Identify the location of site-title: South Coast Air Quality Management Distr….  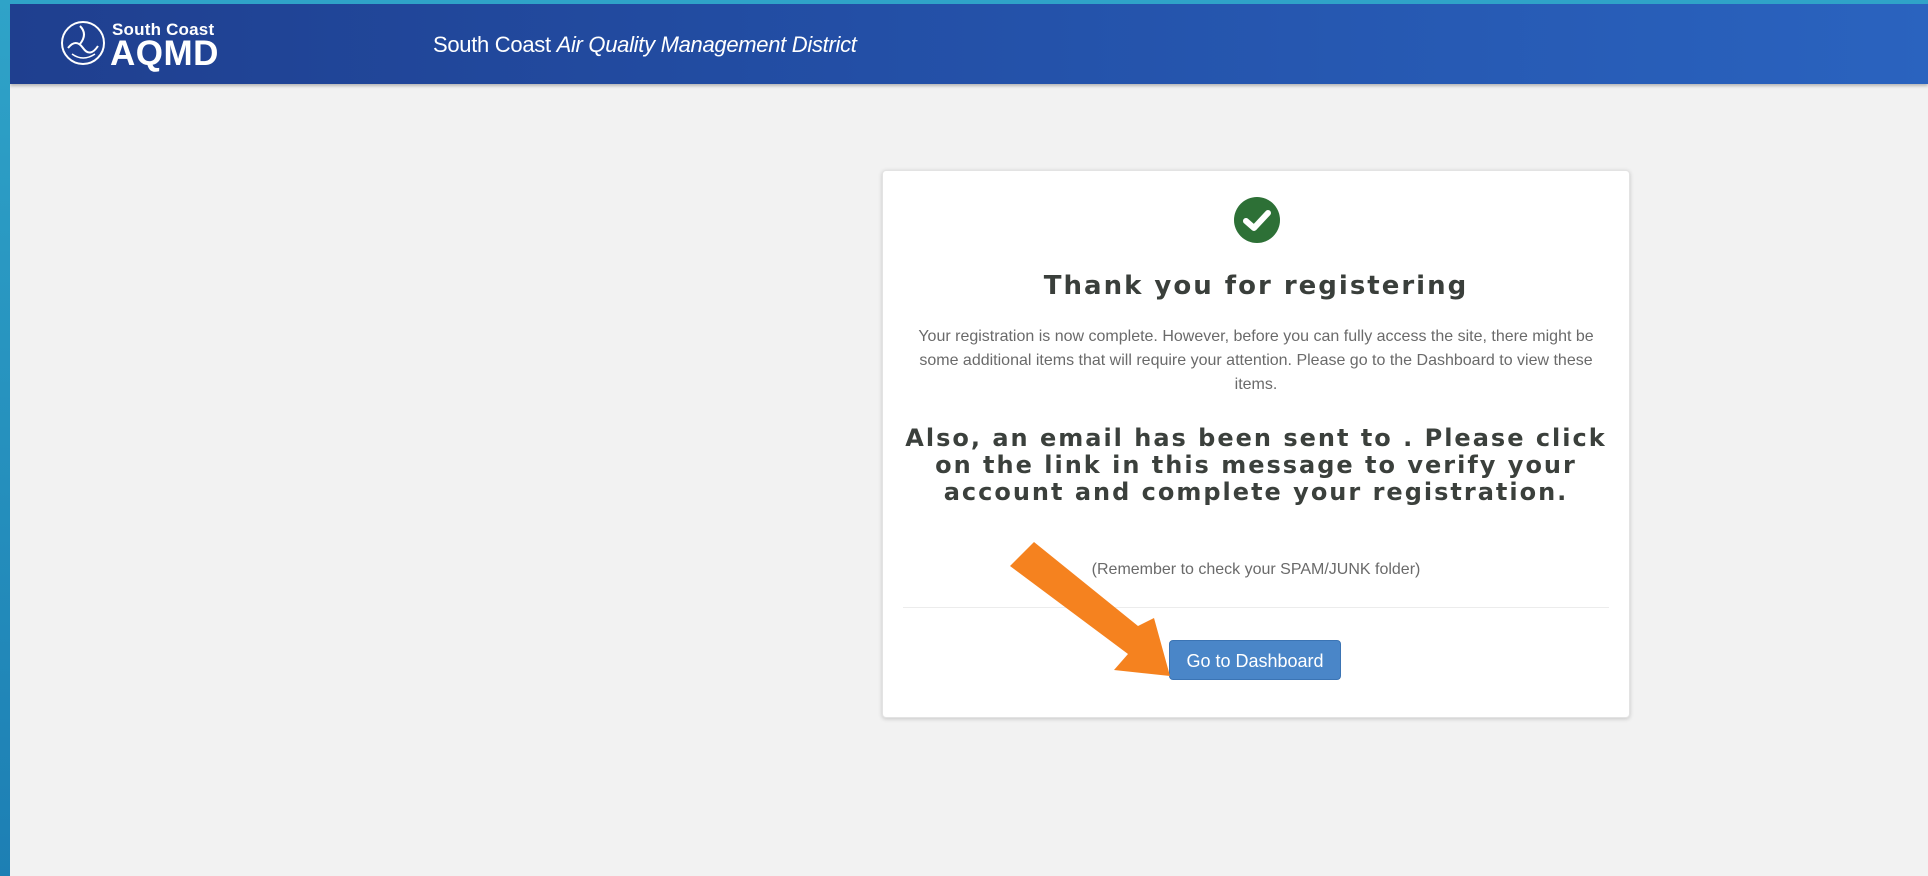
(645, 45).